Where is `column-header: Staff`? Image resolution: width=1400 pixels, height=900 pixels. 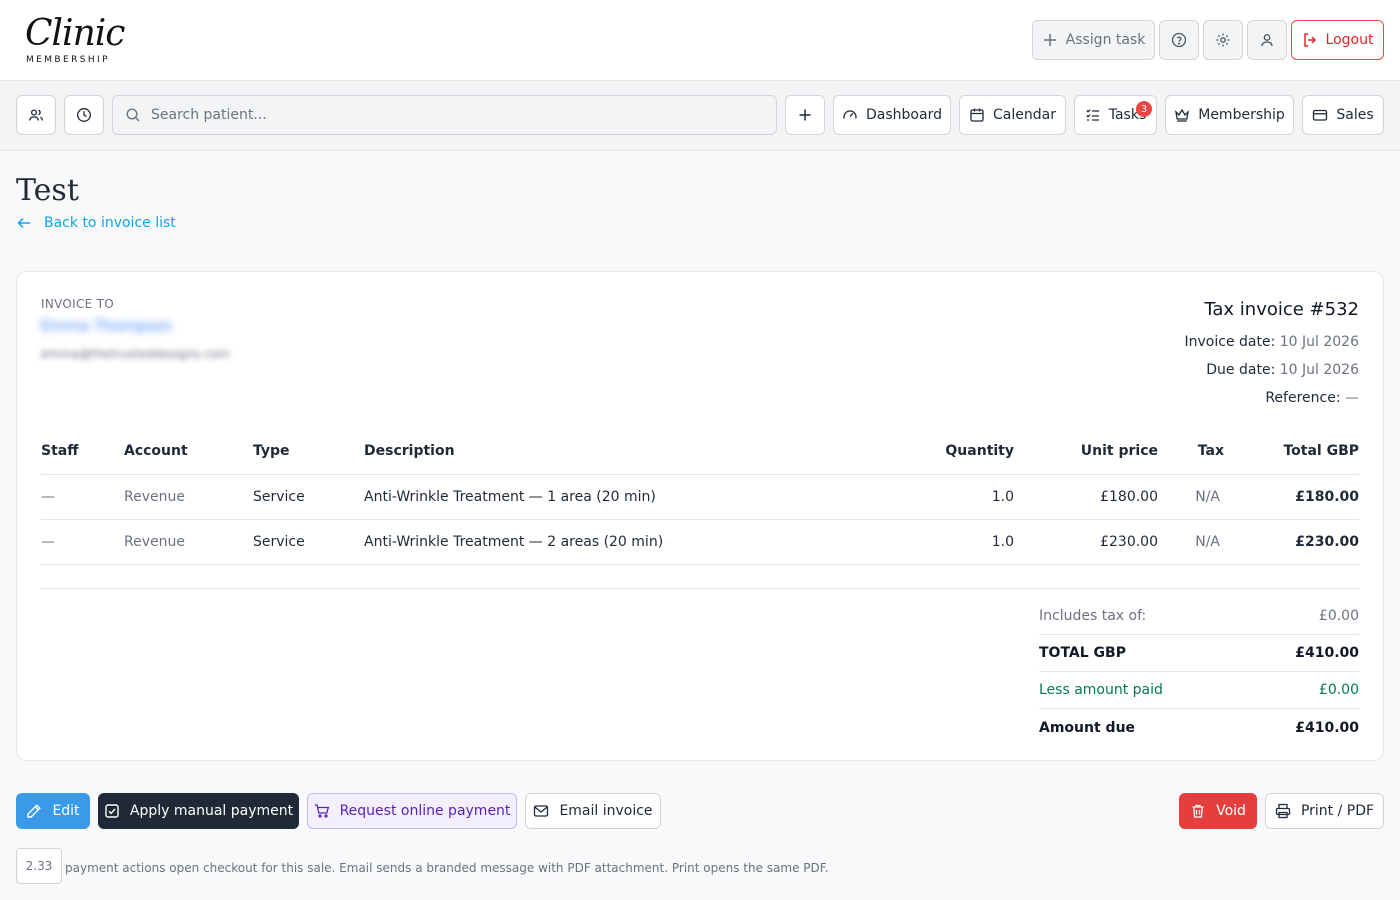 column-header: Staff is located at coordinates (82, 452).